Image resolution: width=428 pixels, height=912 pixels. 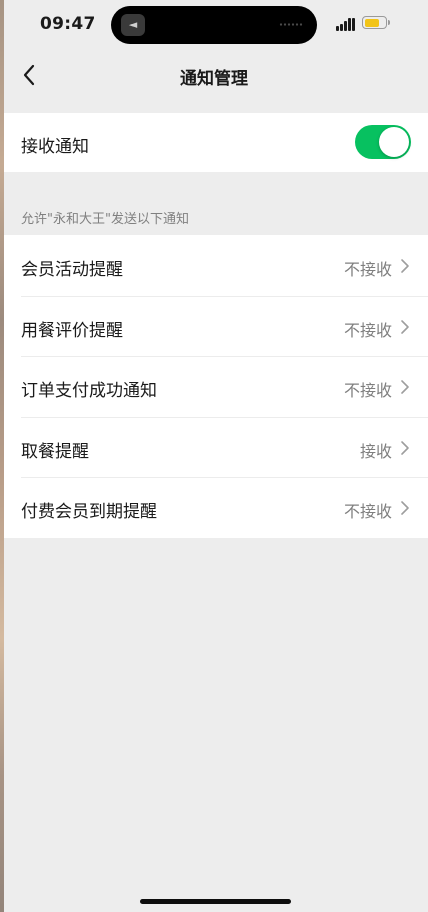 What do you see at coordinates (72, 270) in the screenshot?
I see `list-item-label: 会员活动提醒` at bounding box center [72, 270].